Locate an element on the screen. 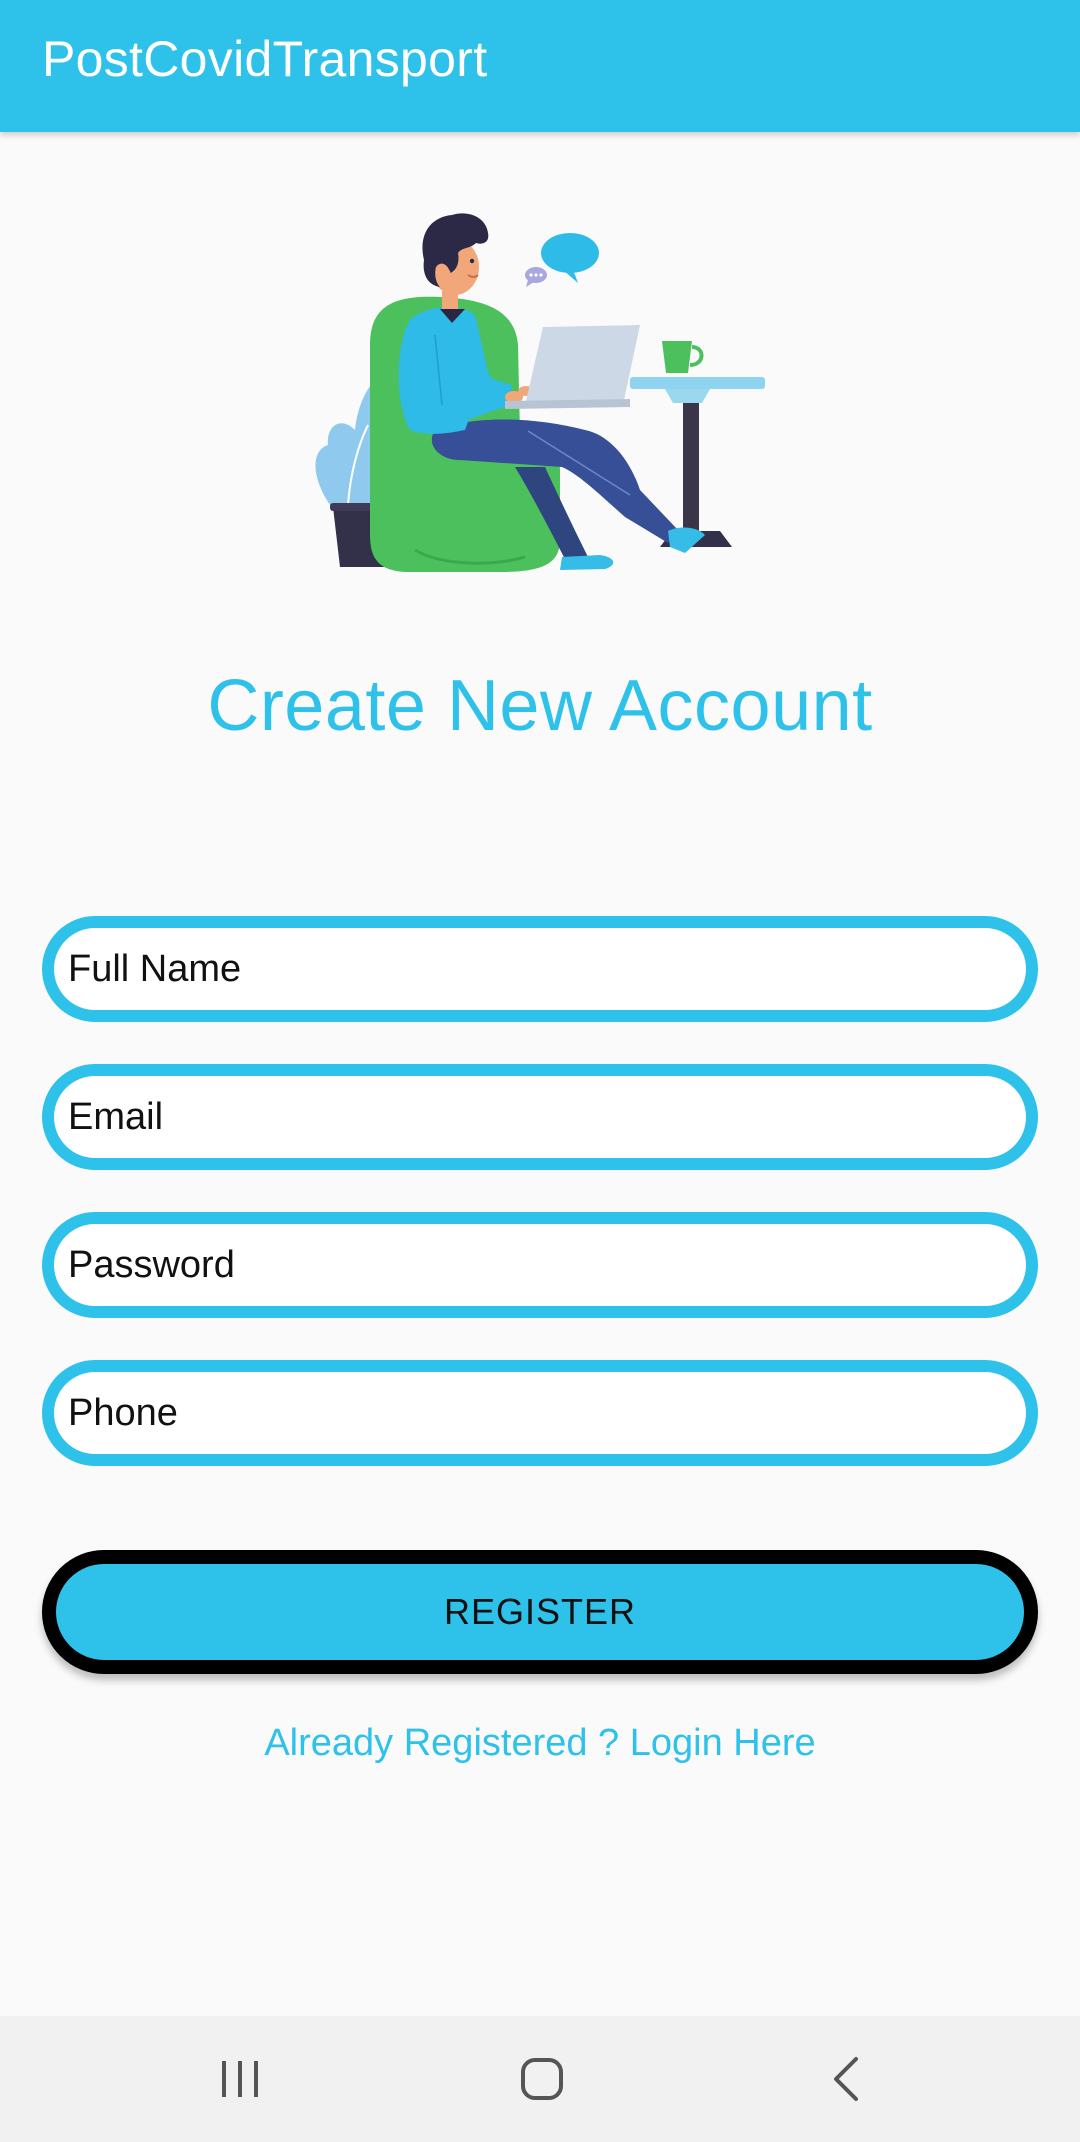 This screenshot has width=1080, height=2142. phone-input is located at coordinates (540, 1413).